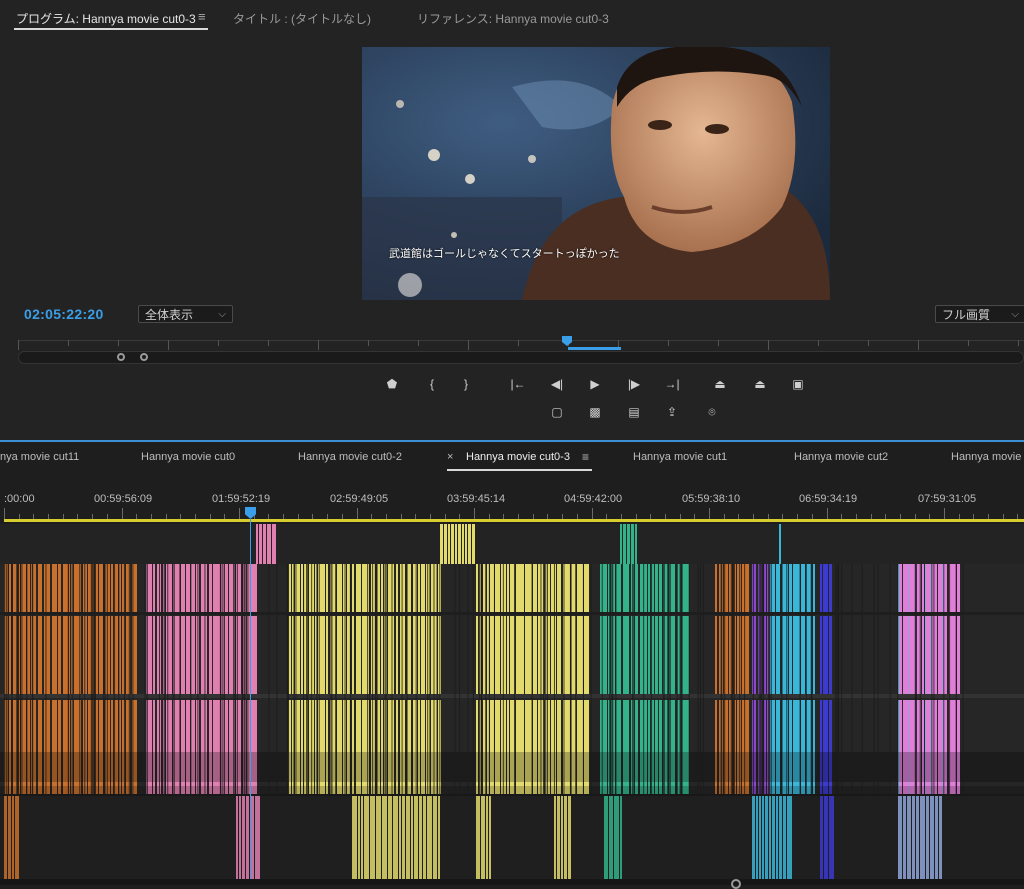 This screenshot has width=1024, height=889. Describe the element at coordinates (557, 384) in the screenshot. I see `step-back-button: ◀|` at that location.